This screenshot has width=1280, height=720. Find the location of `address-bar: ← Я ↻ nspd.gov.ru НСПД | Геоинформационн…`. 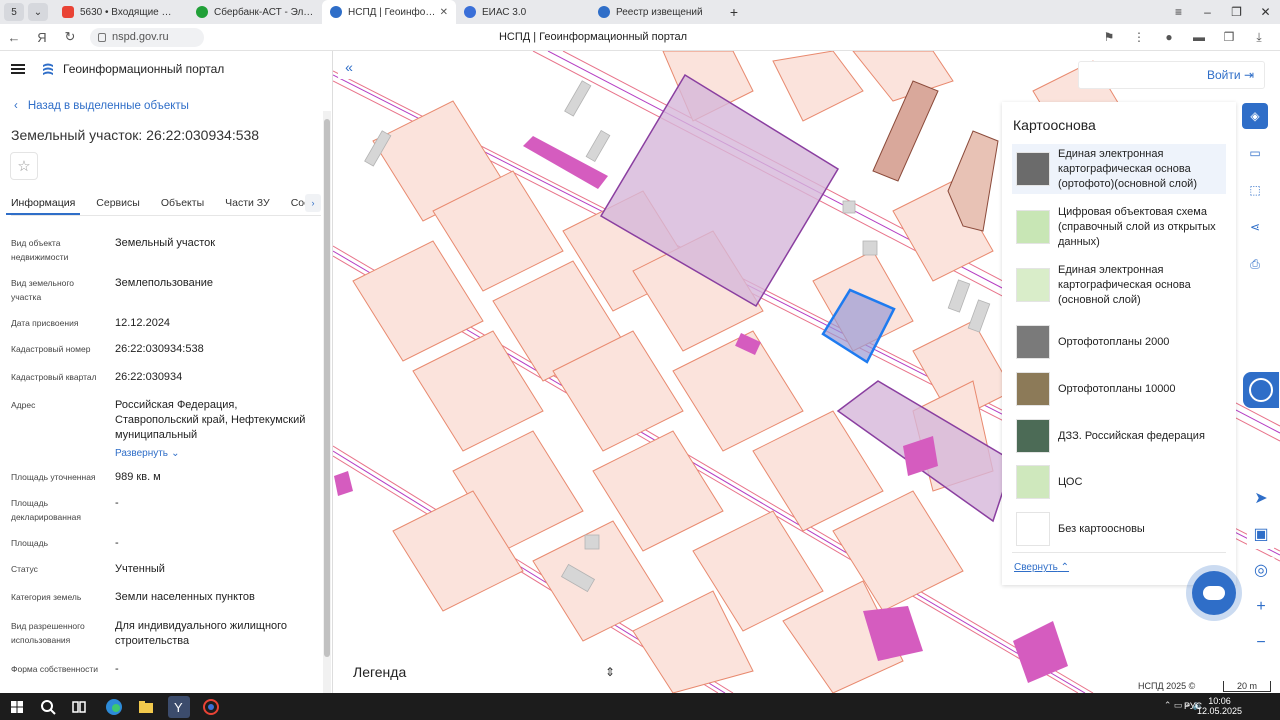

address-bar: ← Я ↻ nspd.gov.ru НСПД | Геоинформационн… is located at coordinates (640, 37).